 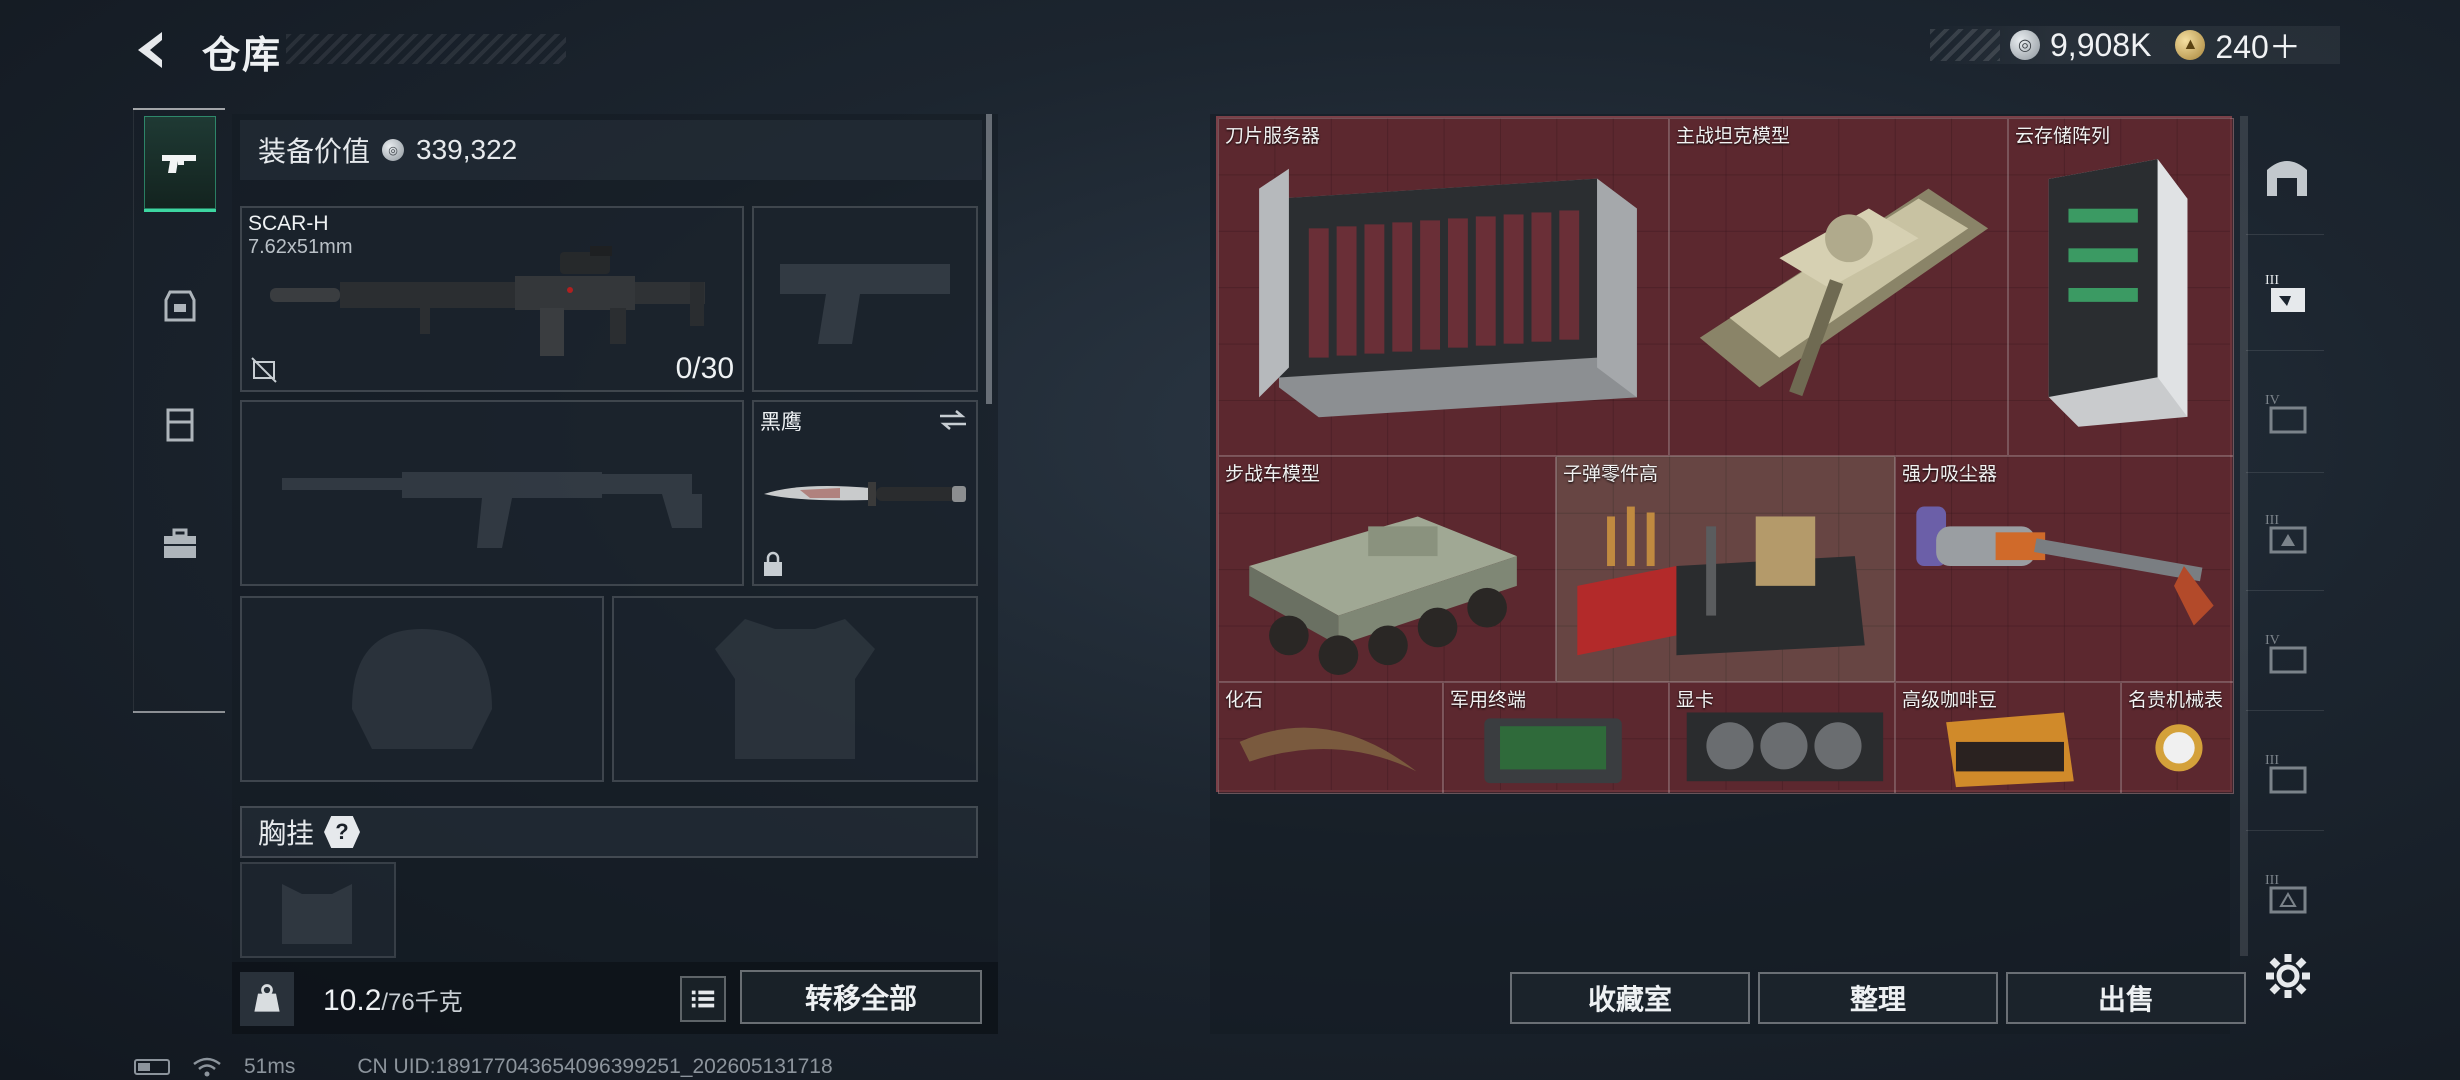 I want to click on list-icon, so click(x=703, y=999).